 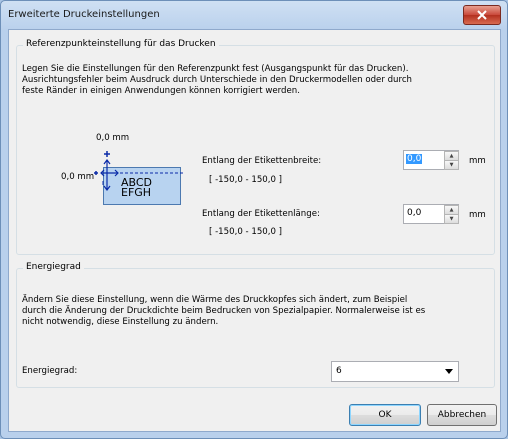 I want to click on top-offset-label: 0,0 mm, so click(x=113, y=138).